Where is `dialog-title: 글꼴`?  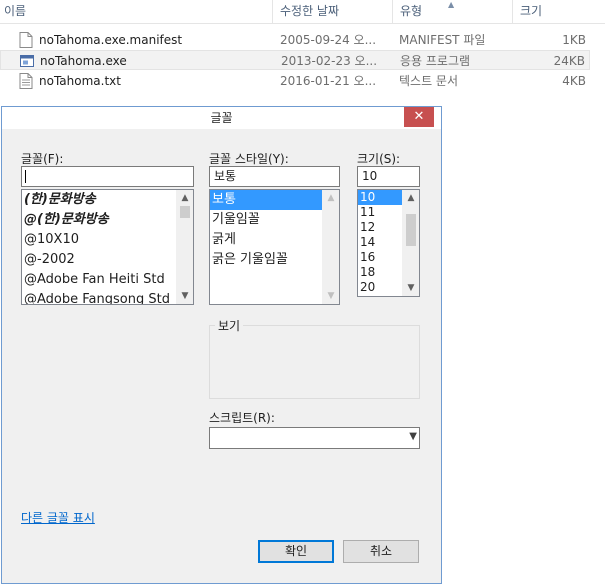 dialog-title: 글꼴 is located at coordinates (221, 118).